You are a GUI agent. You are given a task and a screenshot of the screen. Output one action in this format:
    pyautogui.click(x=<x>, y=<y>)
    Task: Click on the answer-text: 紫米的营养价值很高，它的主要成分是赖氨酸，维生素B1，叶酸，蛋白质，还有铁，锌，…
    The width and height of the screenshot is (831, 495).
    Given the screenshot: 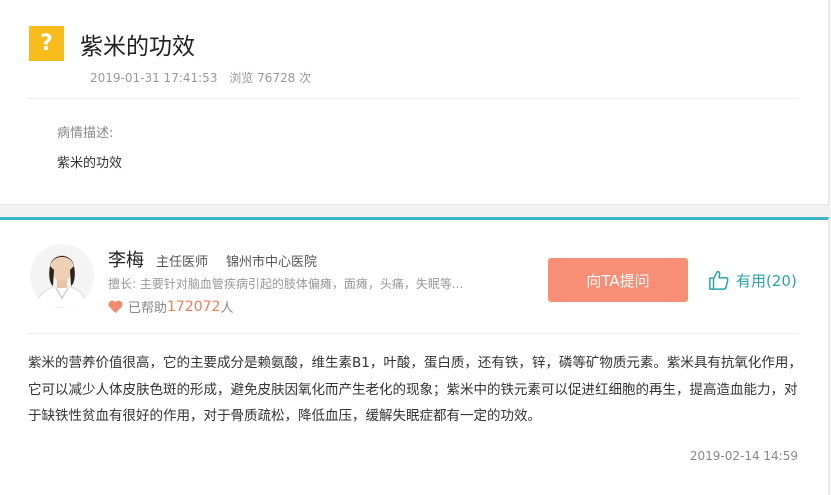 What is the action you would take?
    pyautogui.click(x=415, y=389)
    